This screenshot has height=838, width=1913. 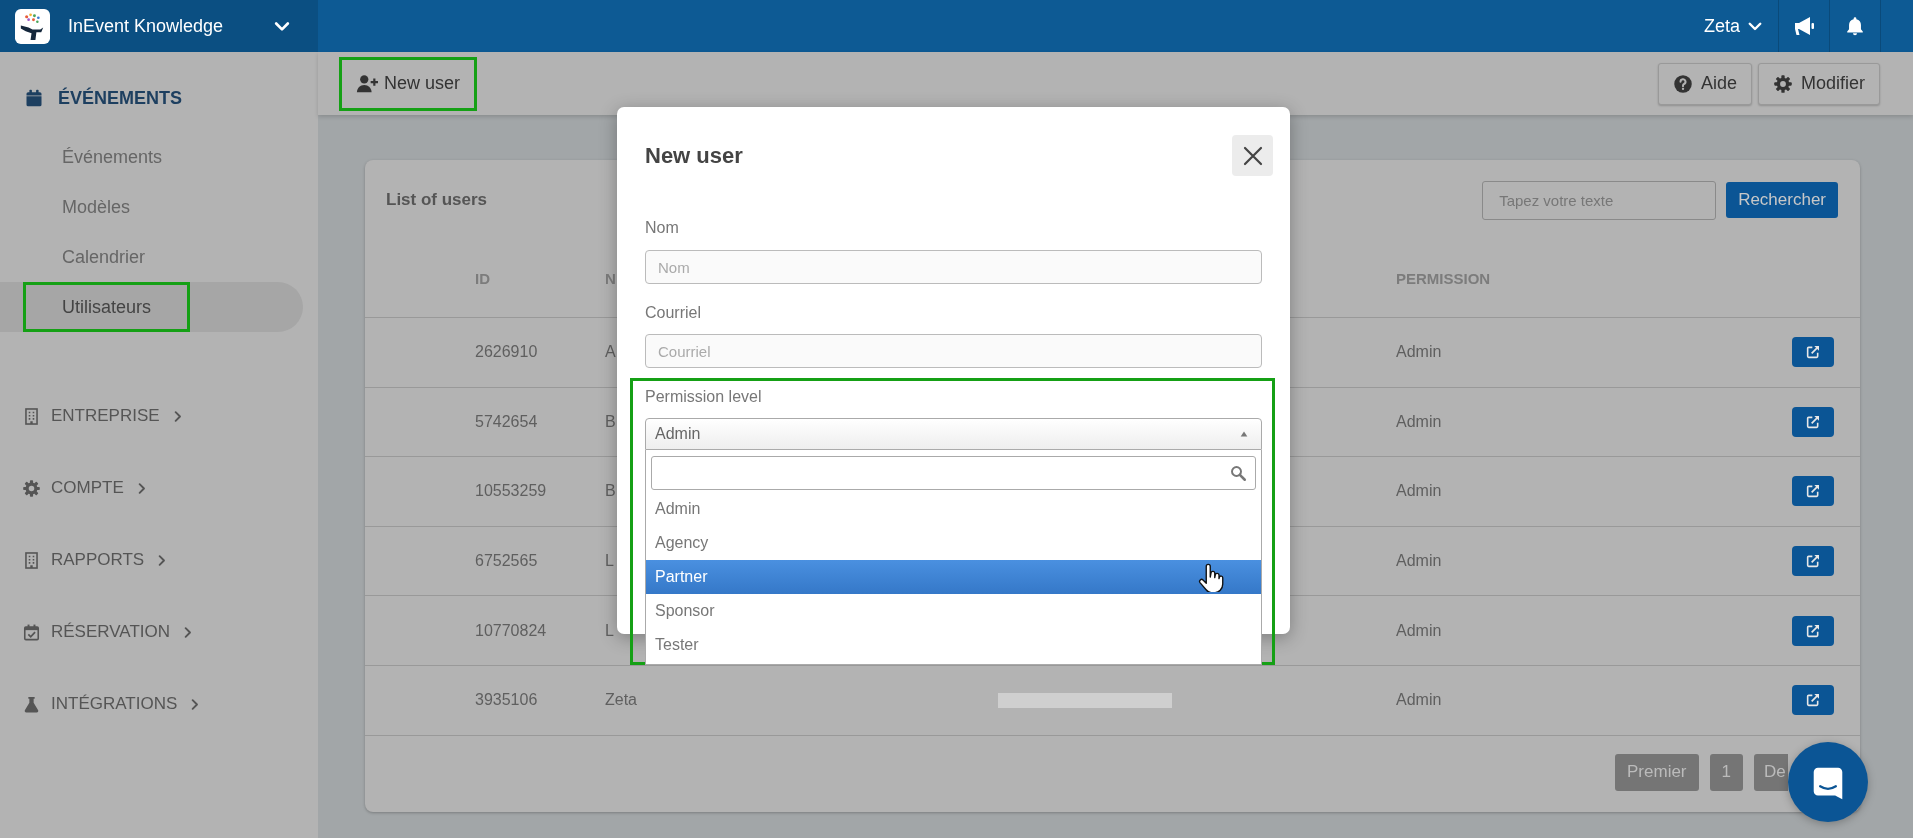 What do you see at coordinates (367, 83) in the screenshot?
I see `user-plus-icon` at bounding box center [367, 83].